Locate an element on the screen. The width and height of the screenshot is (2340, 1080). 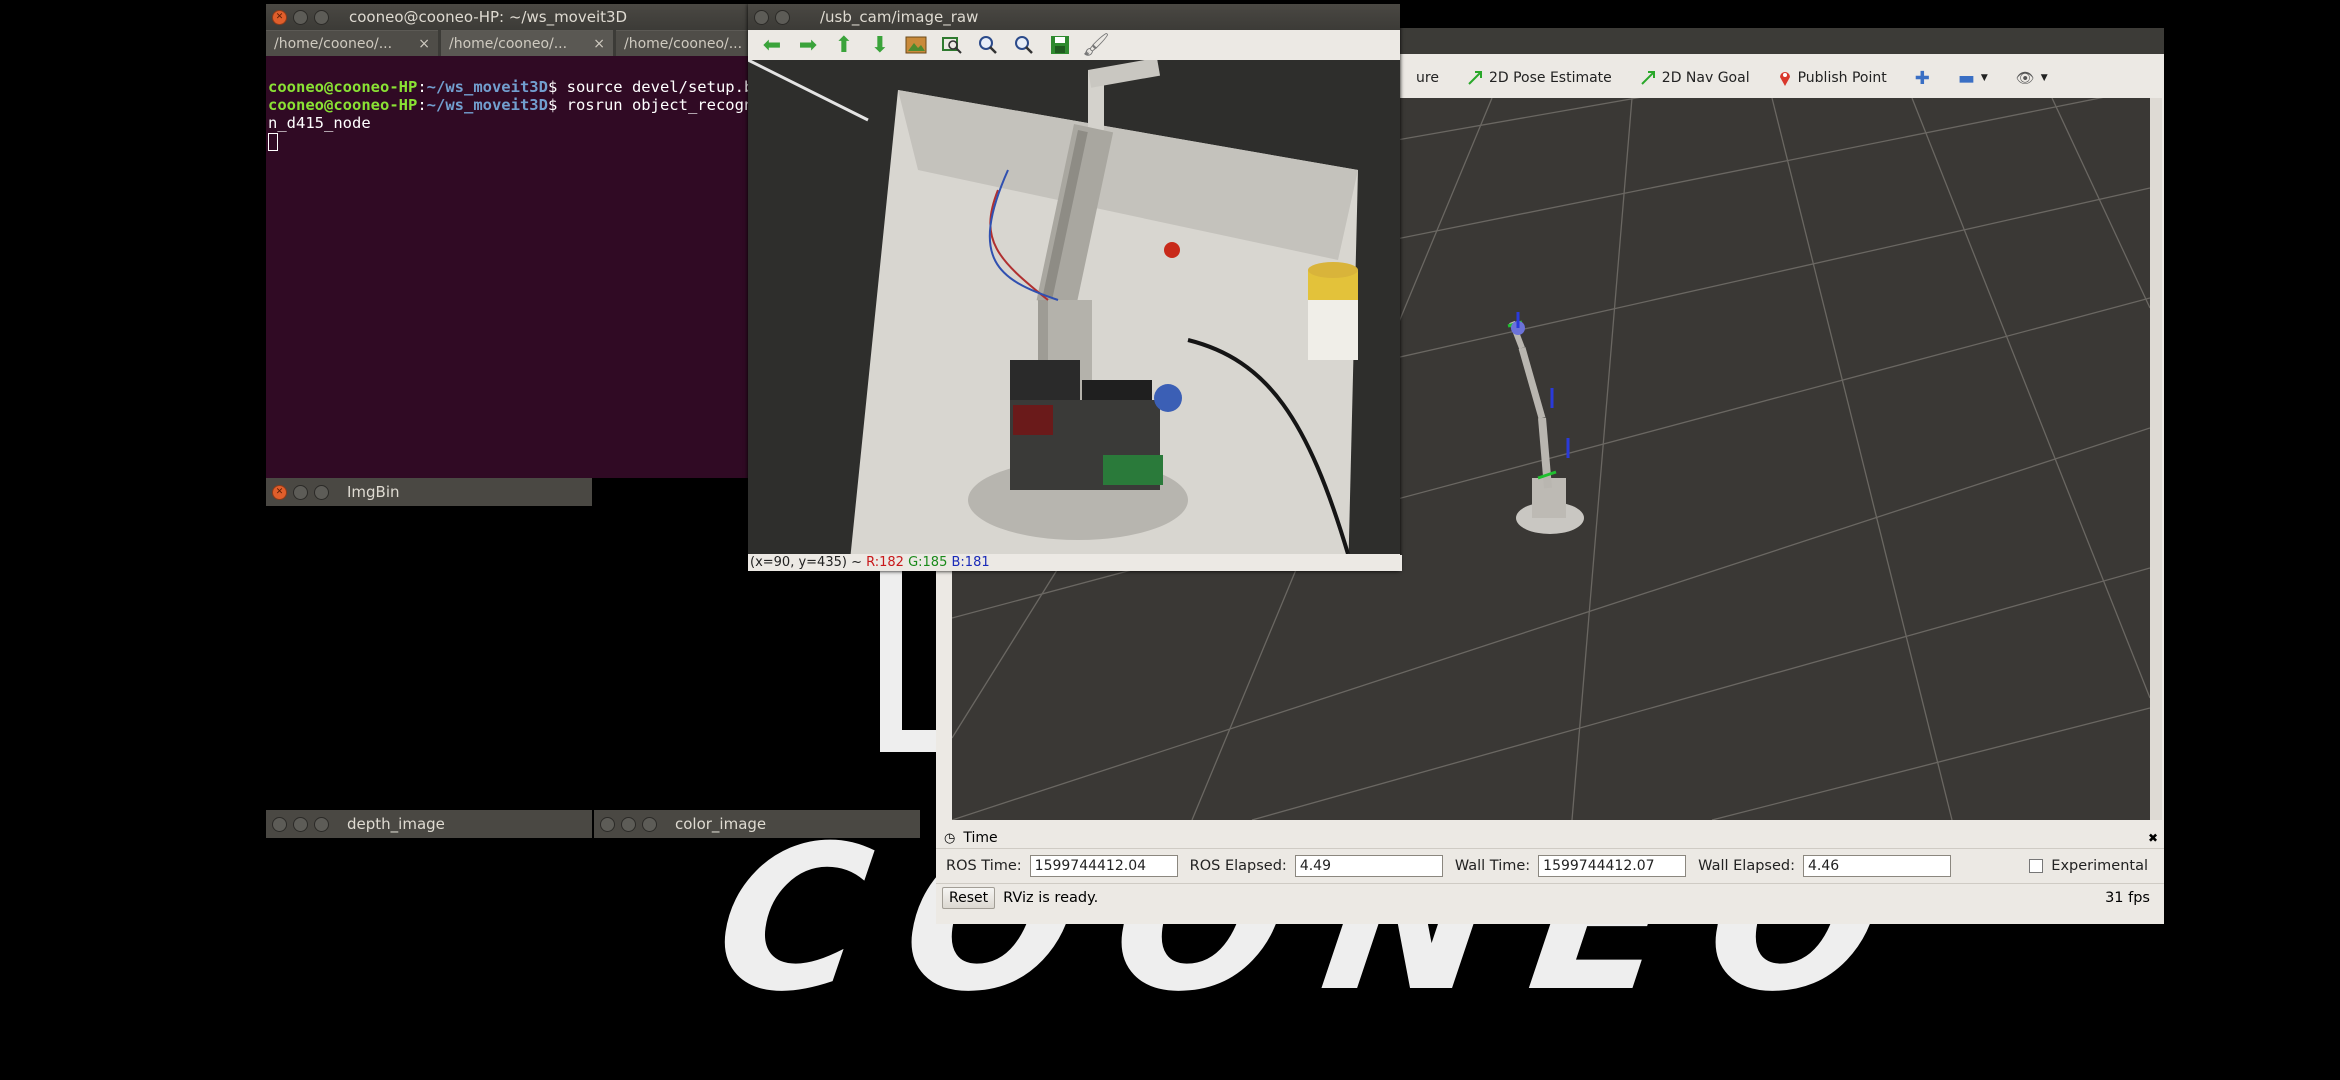
experimental-toggle: Experimental is located at coordinates (2088, 866).